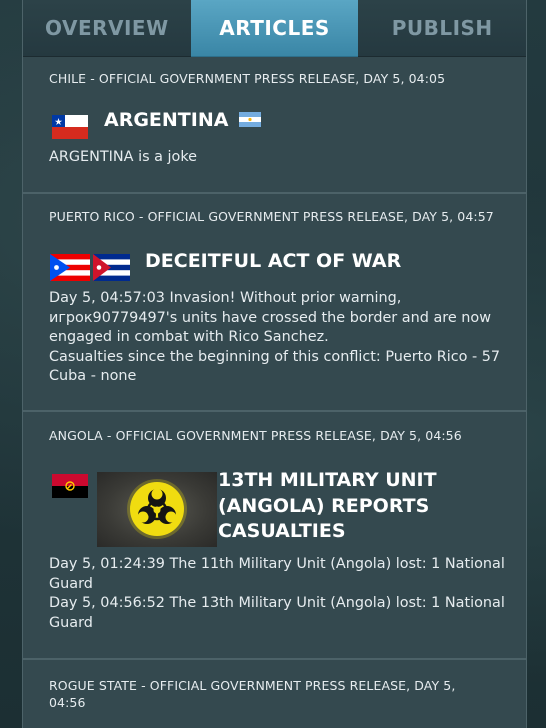  What do you see at coordinates (70, 486) in the screenshot?
I see `angola-flag-icon` at bounding box center [70, 486].